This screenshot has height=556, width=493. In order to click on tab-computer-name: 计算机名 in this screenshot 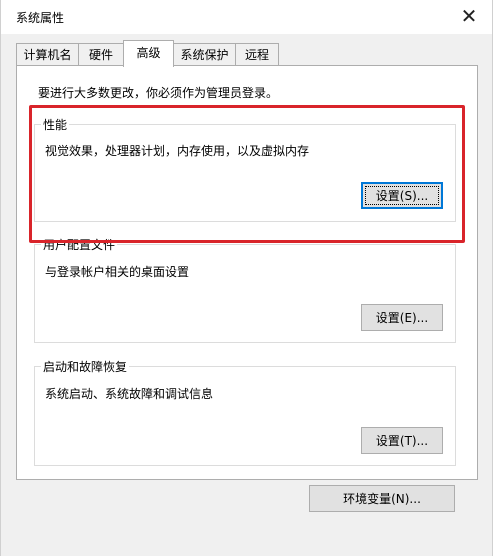, I will do `click(47, 54)`.